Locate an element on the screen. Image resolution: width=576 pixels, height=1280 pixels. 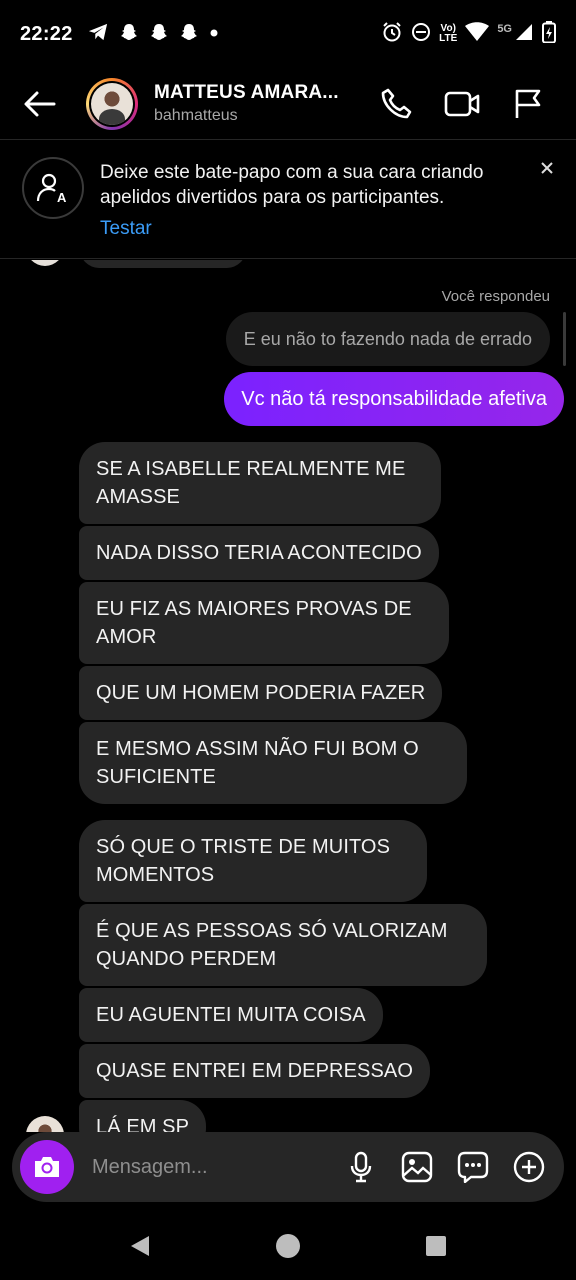
reply-quote: E eu não to fazendo nada de errado is located at coordinates (387, 339).